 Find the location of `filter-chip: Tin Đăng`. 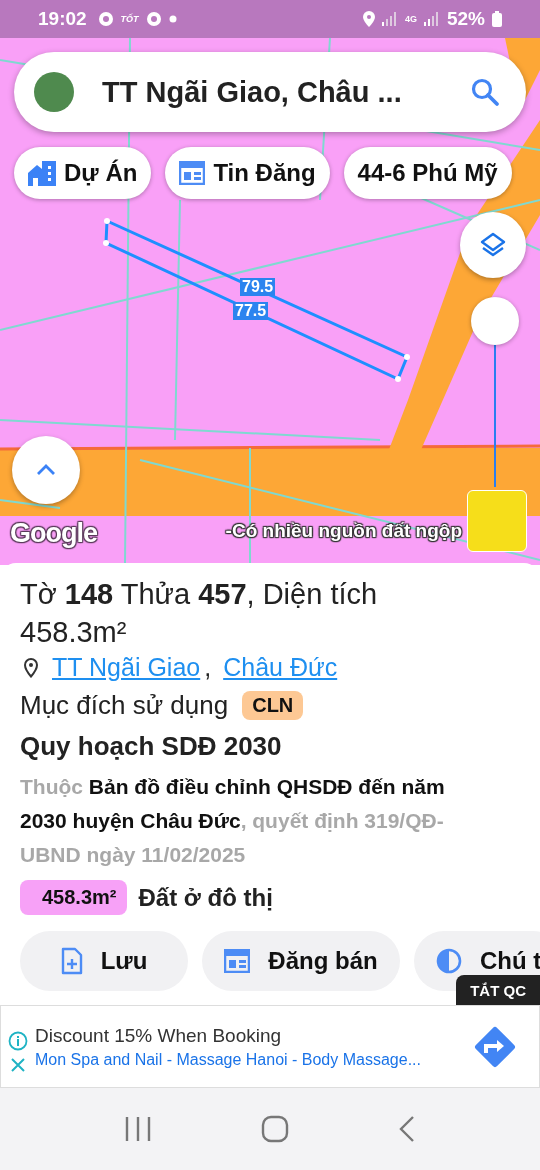

filter-chip: Tin Đăng is located at coordinates (247, 173).